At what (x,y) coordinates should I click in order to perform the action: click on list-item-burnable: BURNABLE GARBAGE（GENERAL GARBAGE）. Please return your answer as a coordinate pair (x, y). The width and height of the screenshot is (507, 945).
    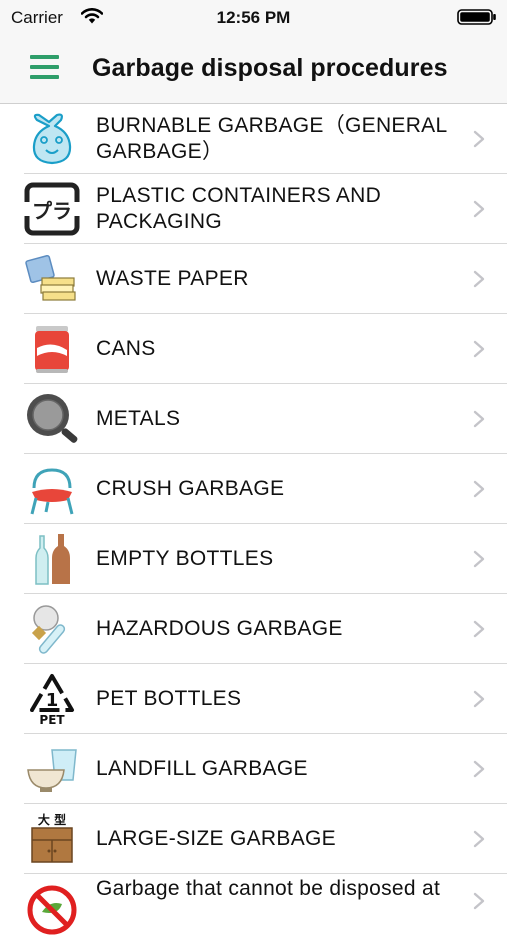
    Looking at the image, I should click on (265, 139).